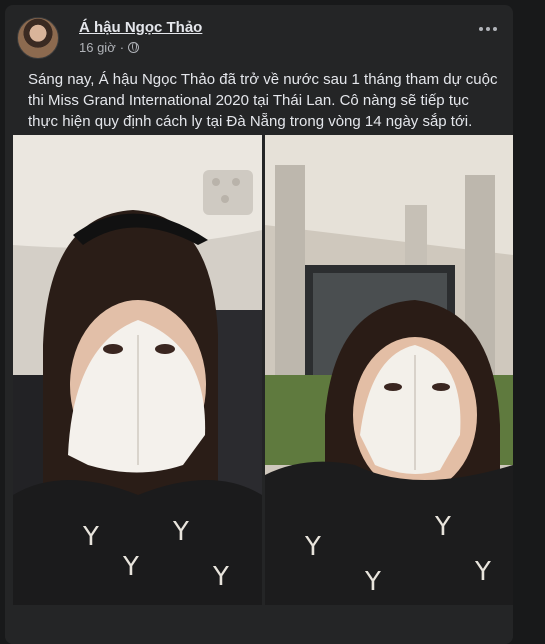 This screenshot has height=644, width=545. What do you see at coordinates (140, 27) in the screenshot?
I see `author-name: Á hậu Ngọc Thảo` at bounding box center [140, 27].